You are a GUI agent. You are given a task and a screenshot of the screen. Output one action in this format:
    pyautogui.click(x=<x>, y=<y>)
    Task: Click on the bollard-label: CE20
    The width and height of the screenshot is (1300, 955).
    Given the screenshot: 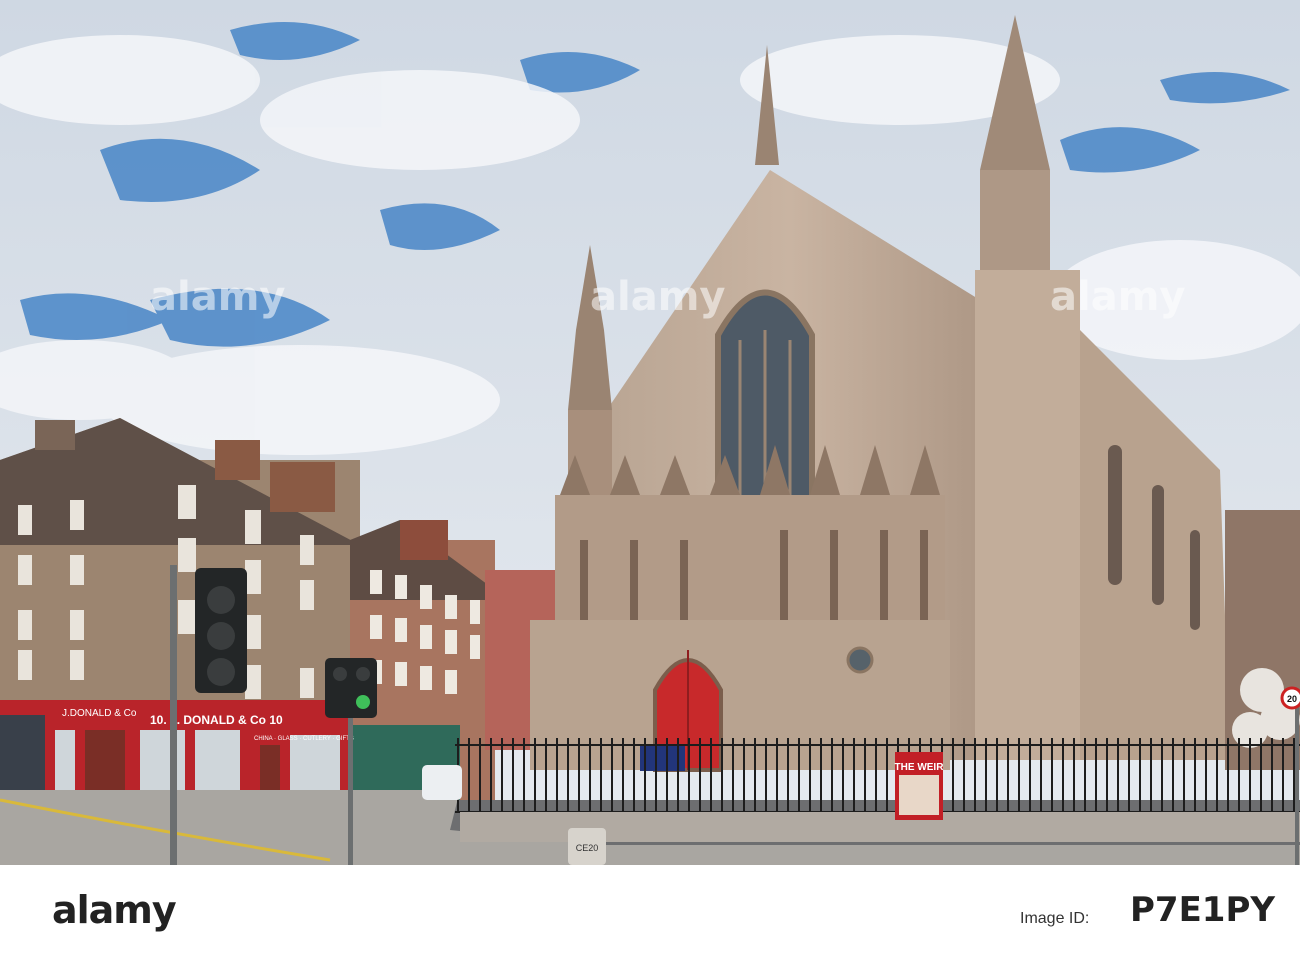 What is the action you would take?
    pyautogui.click(x=587, y=848)
    